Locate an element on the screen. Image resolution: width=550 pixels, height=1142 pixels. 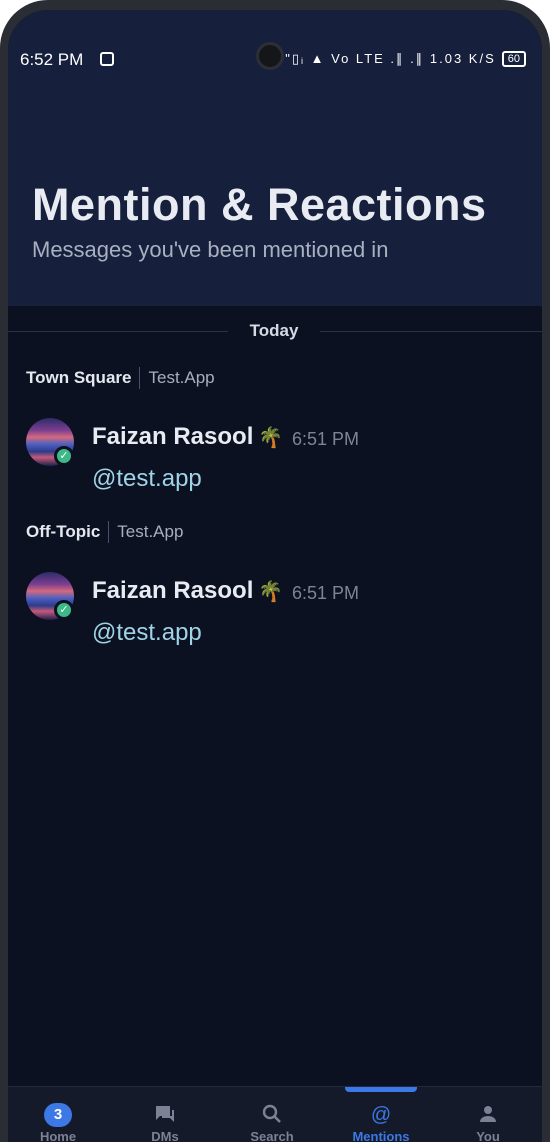
bottom-tab-bar: 3 Home DMs Search @ Mentions You is located at coordinates (275, 1114).